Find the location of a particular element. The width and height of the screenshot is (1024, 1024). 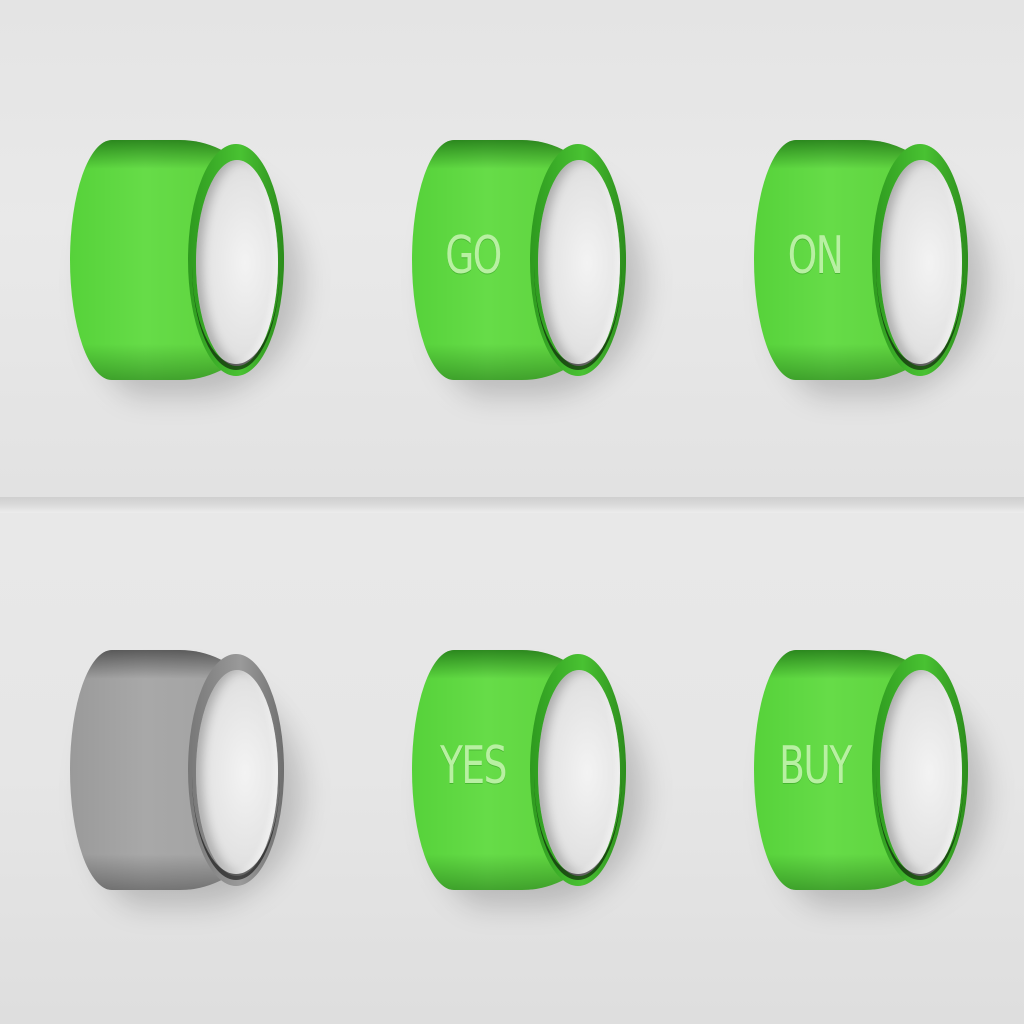

toggle-switch-go: GO is located at coordinates (528, 268).